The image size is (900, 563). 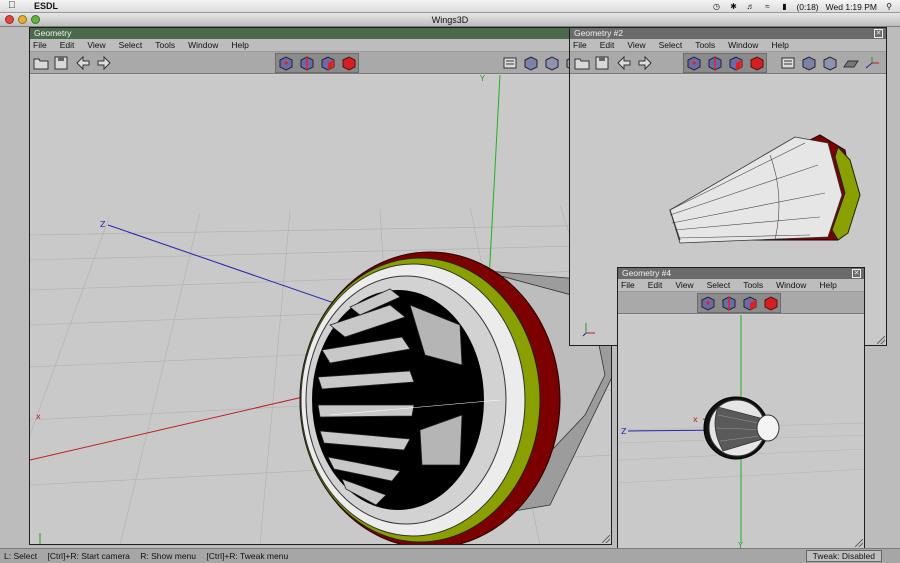 What do you see at coordinates (328, 63) in the screenshot?
I see `face-mode-icon` at bounding box center [328, 63].